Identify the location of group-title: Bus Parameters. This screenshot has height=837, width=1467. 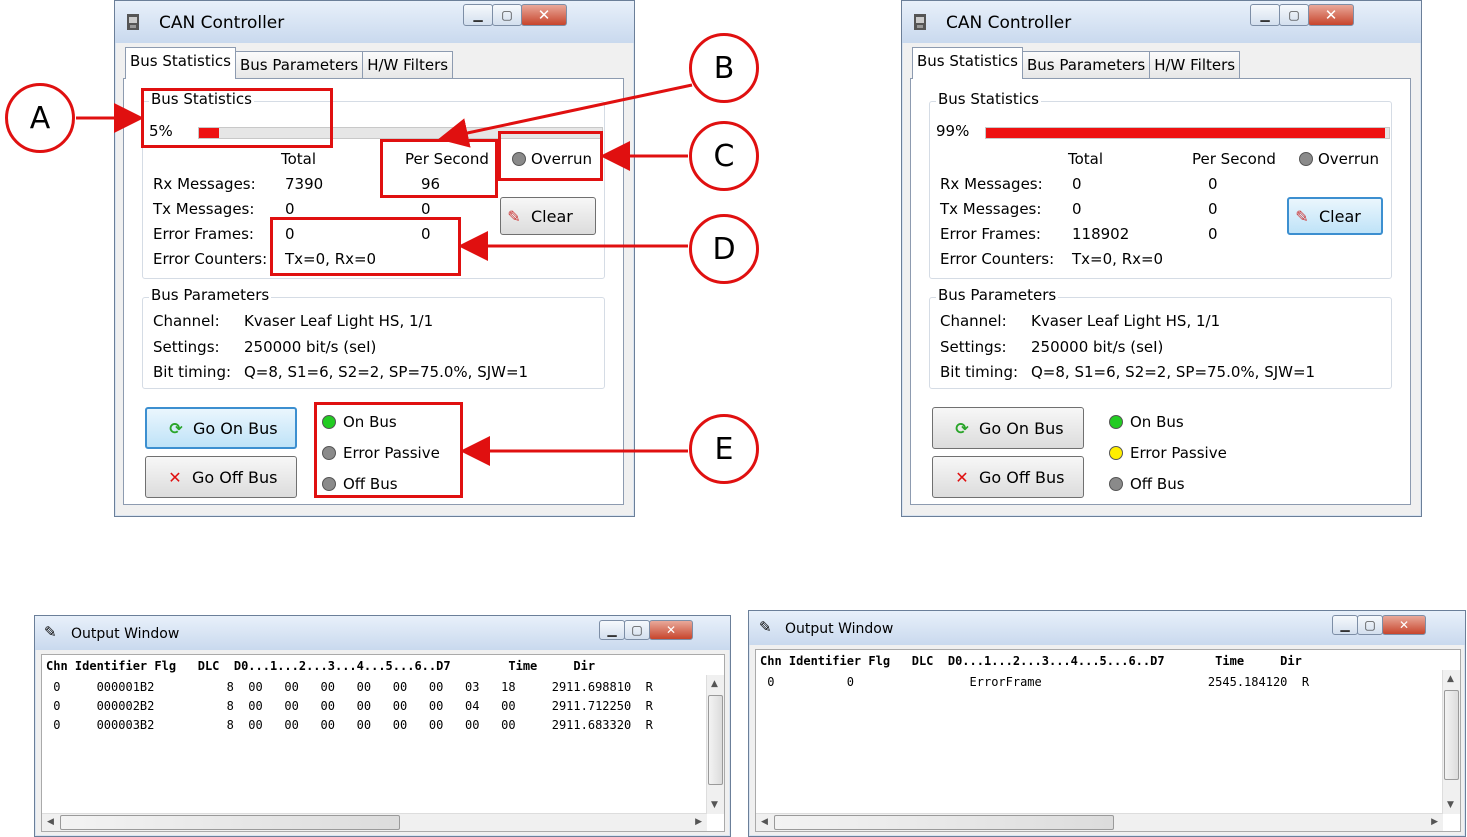
(997, 295).